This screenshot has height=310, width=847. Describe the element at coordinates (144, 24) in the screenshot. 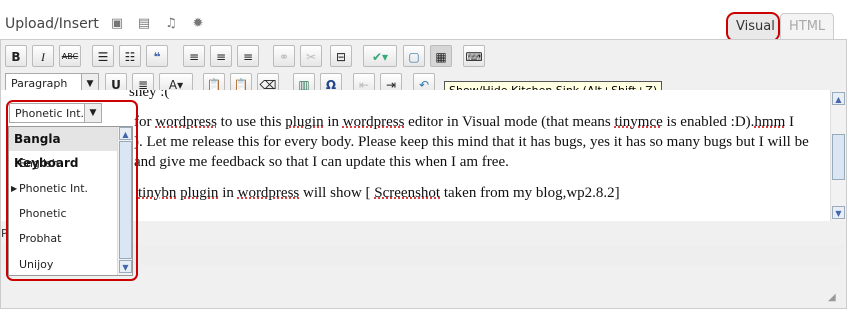

I see `video-icon: ▤` at that location.